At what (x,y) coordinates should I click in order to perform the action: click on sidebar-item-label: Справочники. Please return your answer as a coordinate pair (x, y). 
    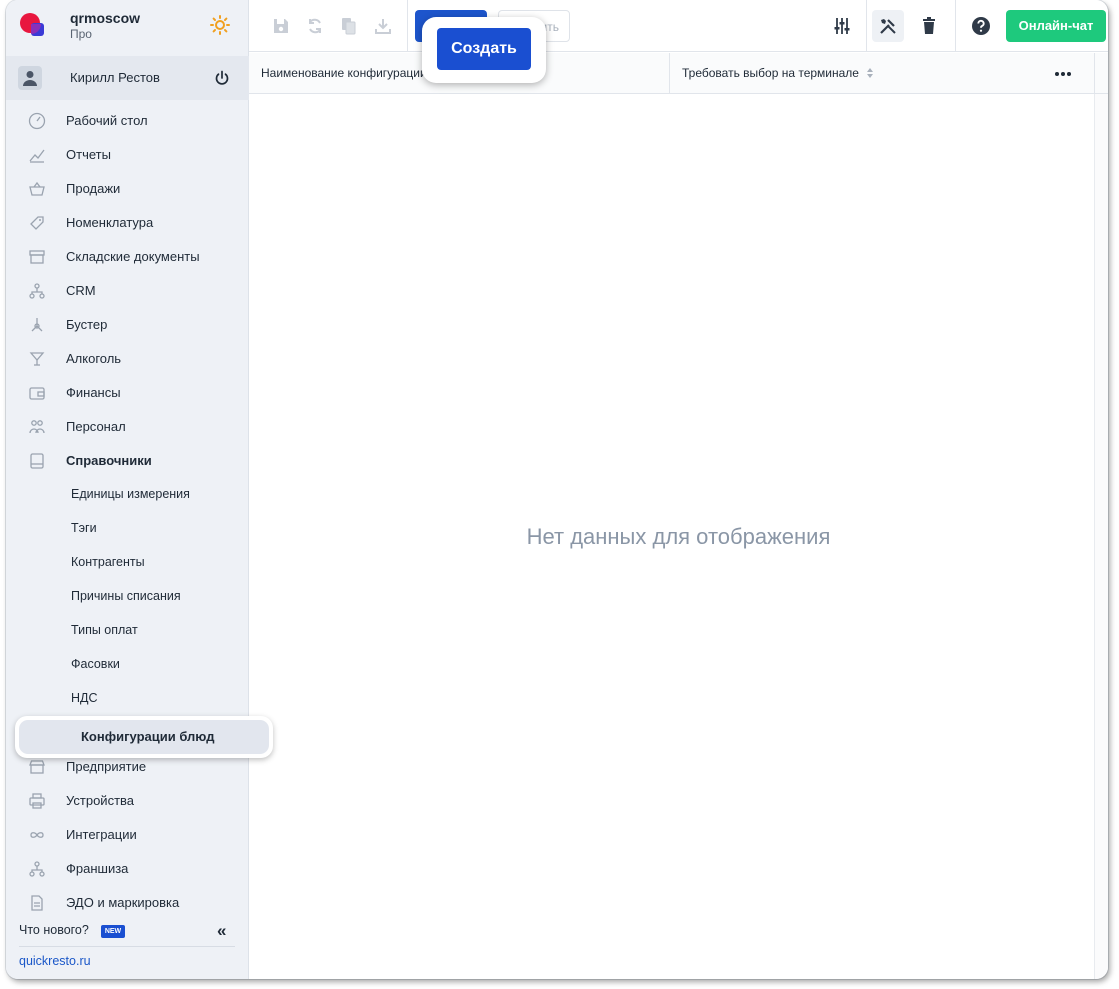
    Looking at the image, I should click on (109, 460).